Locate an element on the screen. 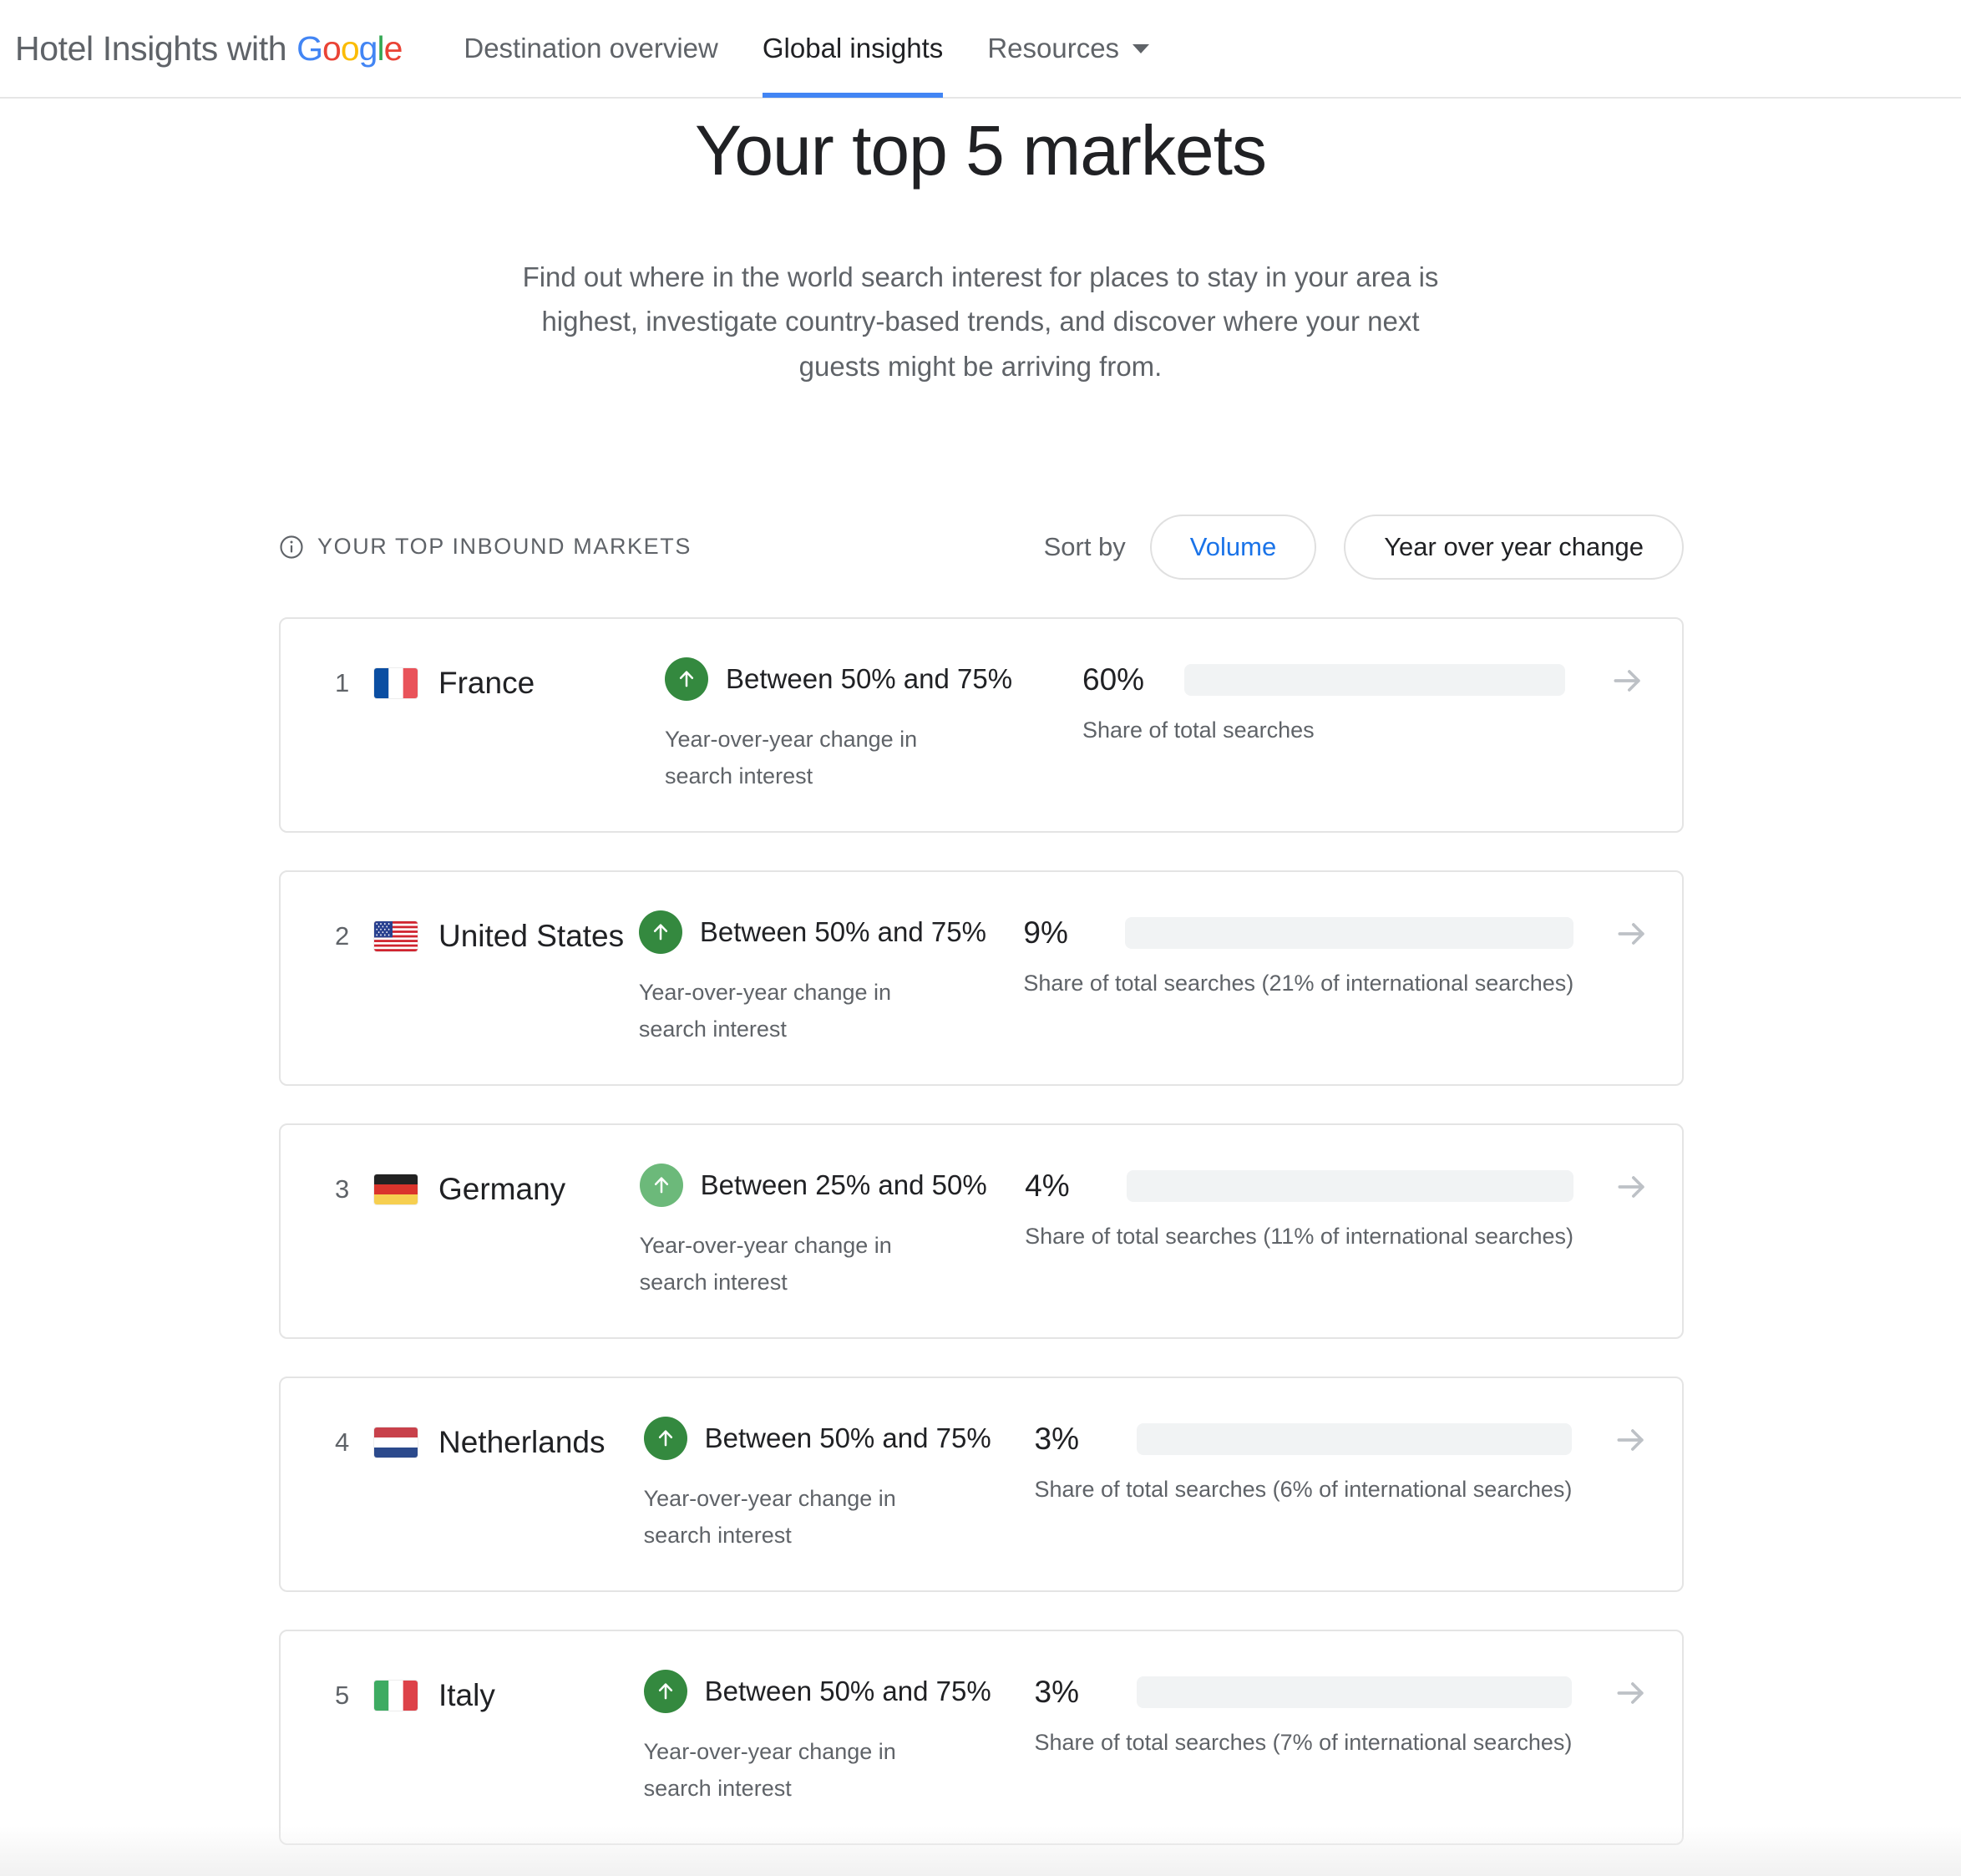  section-title: YOUR TOP INBOUND MARKETS is located at coordinates (485, 547).